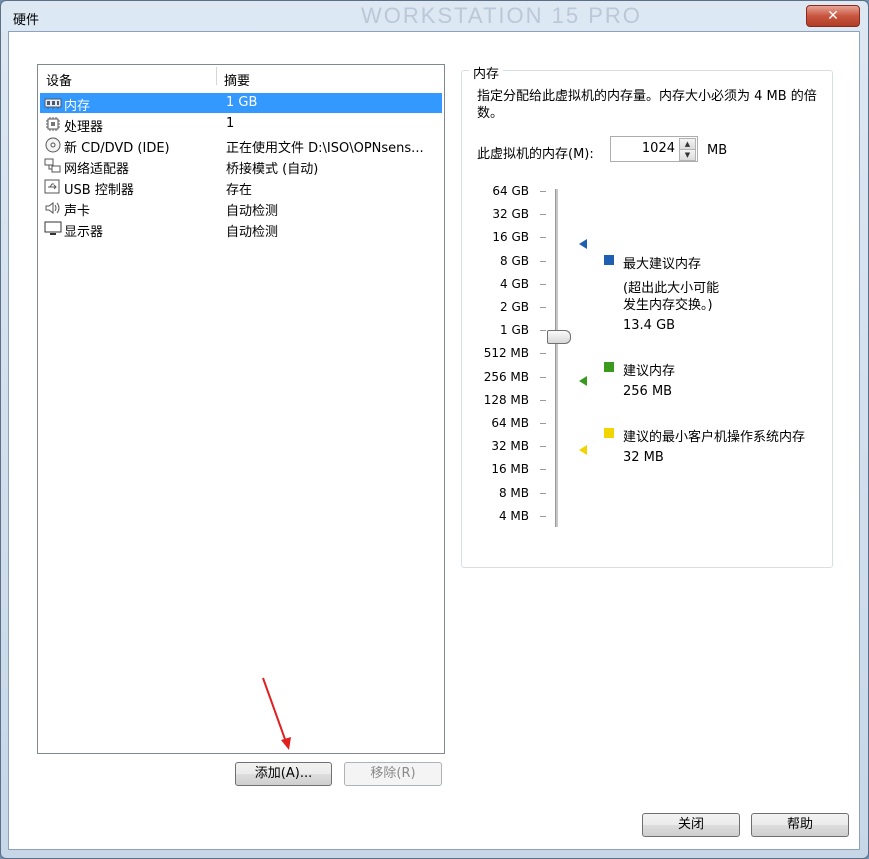  I want to click on annotation-arrow-icon, so click(276, 713).